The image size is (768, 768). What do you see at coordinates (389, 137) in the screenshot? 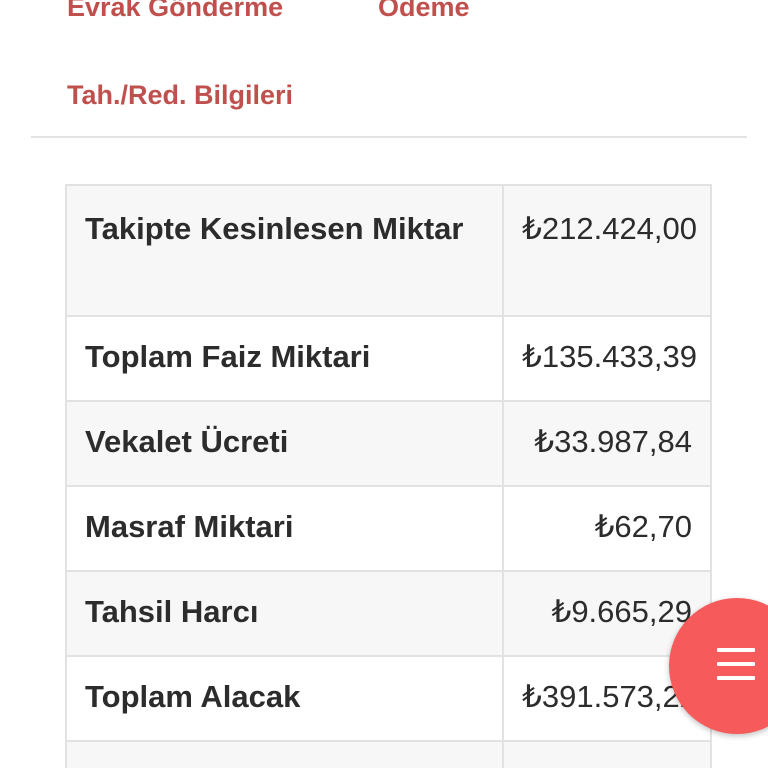
I see `tabs-divider` at bounding box center [389, 137].